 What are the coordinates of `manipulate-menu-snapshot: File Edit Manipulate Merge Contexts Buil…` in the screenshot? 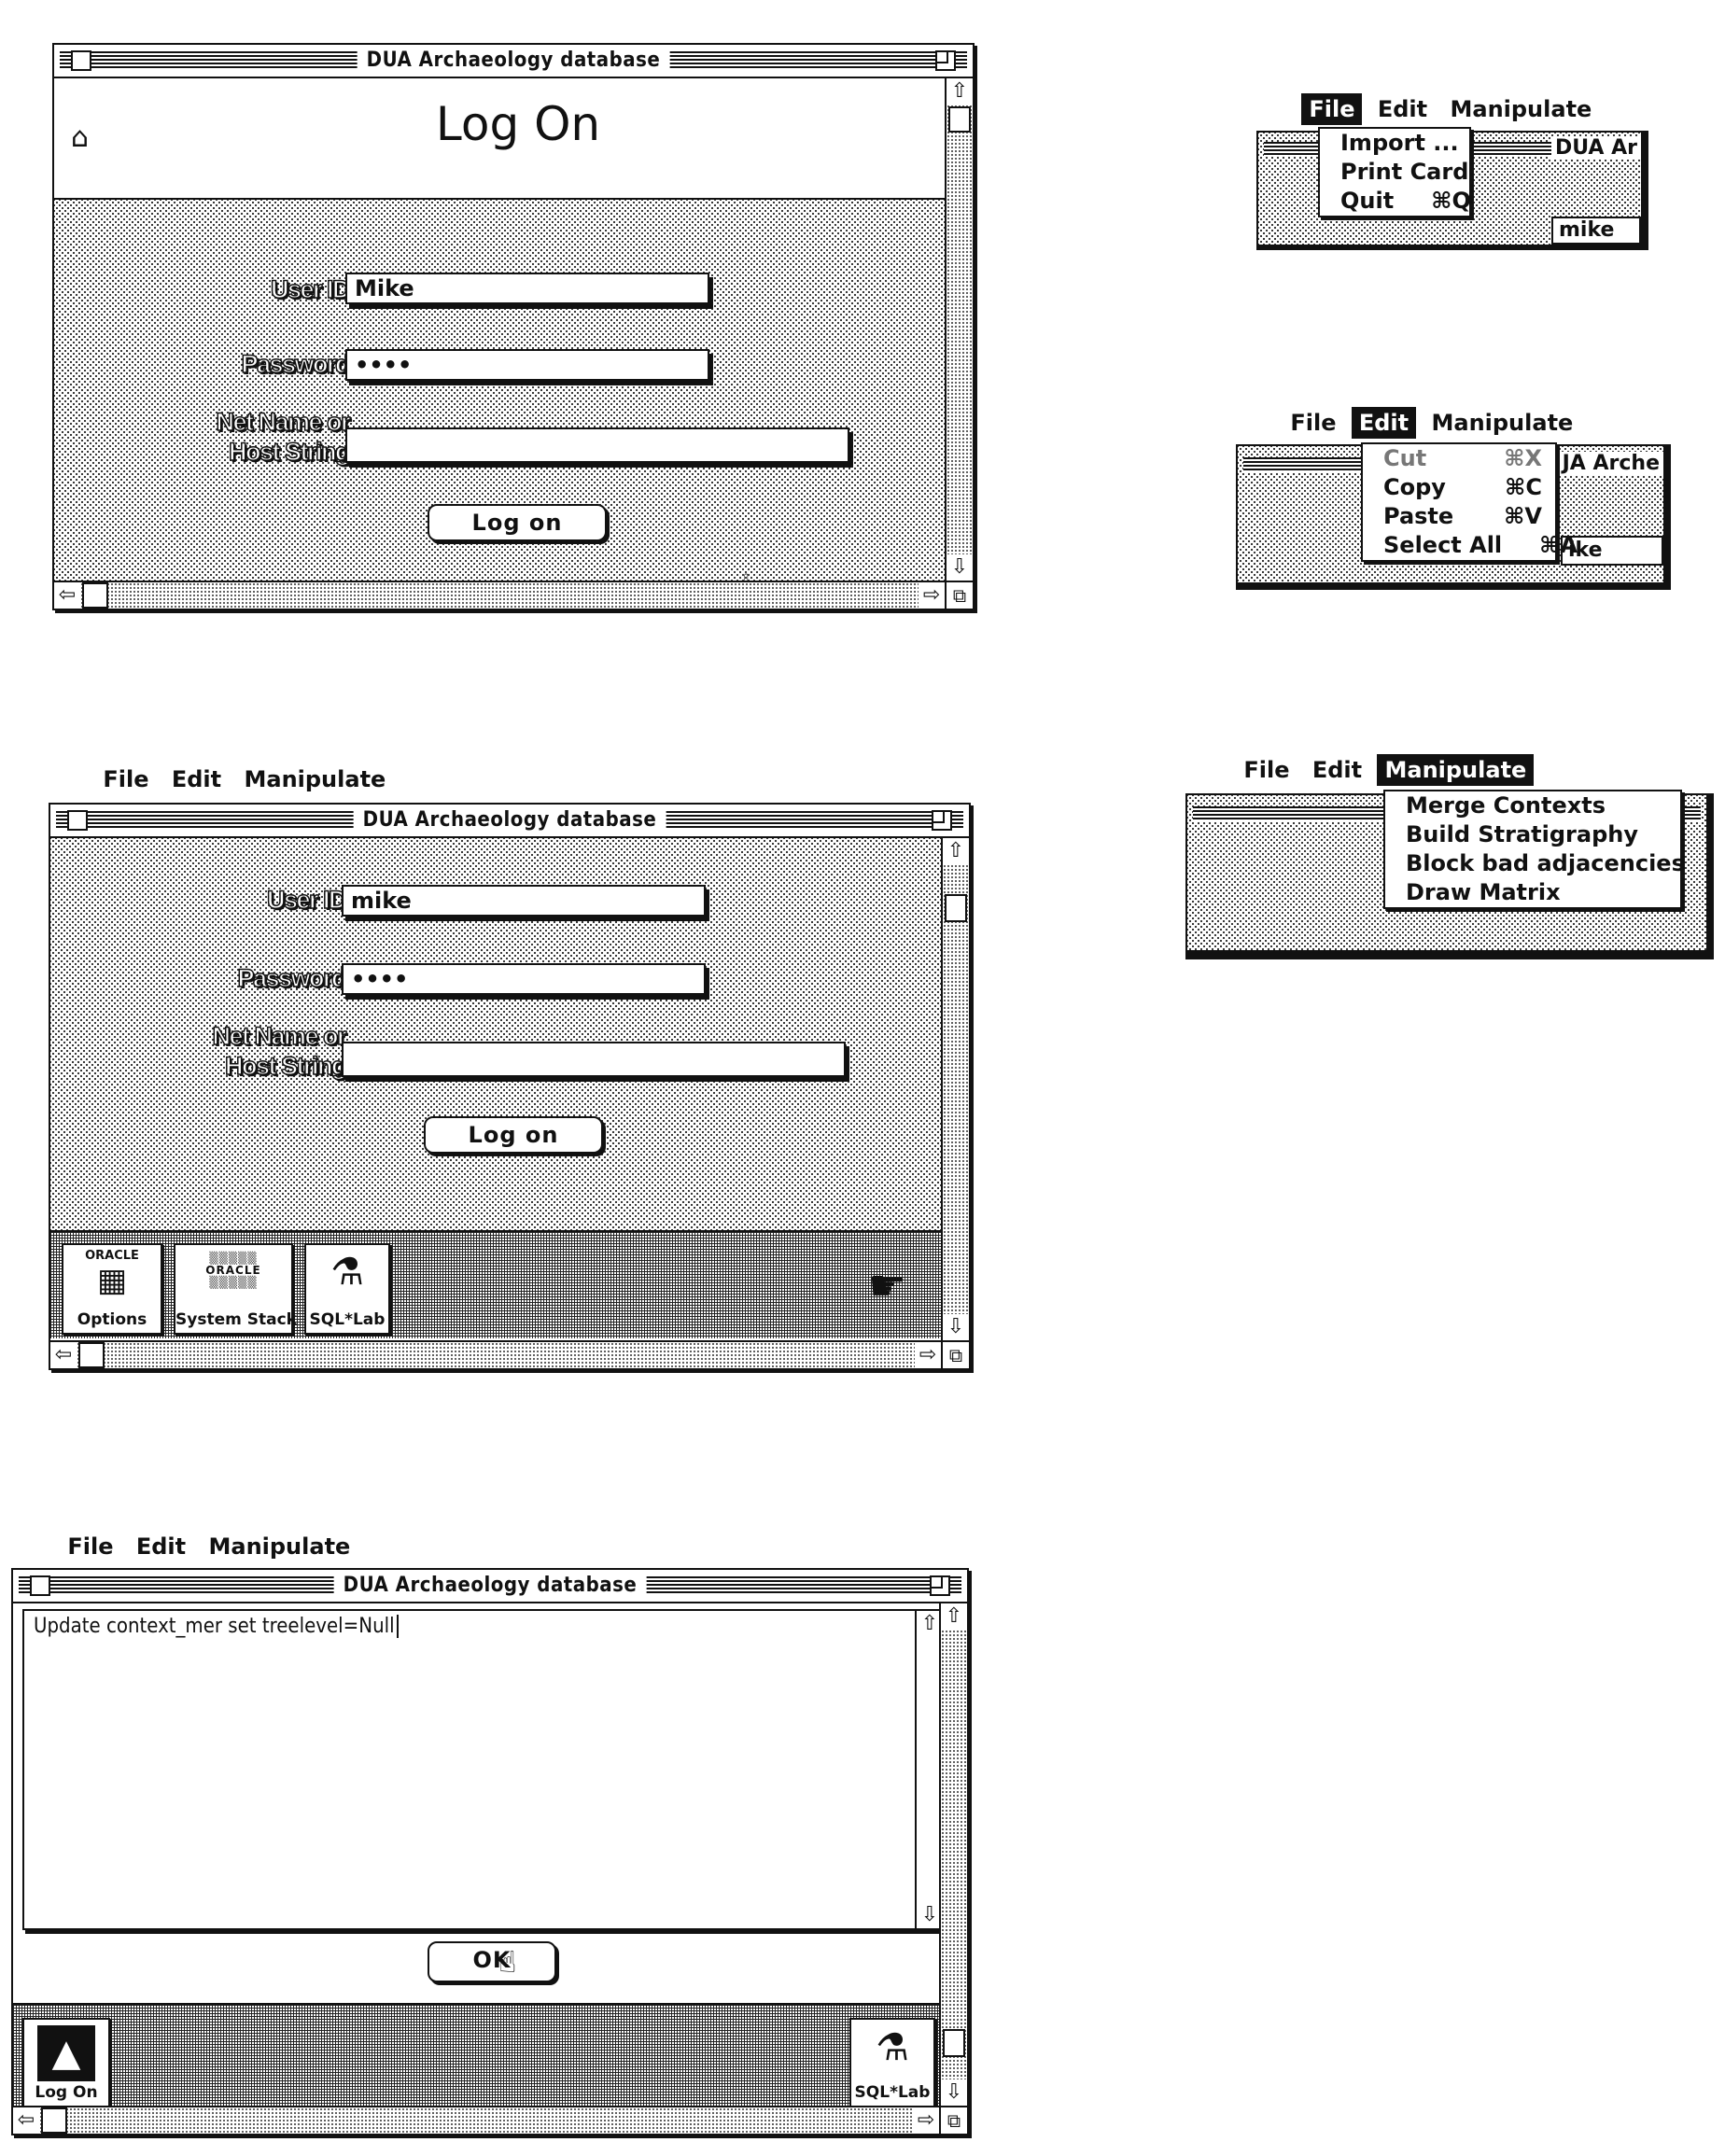 It's located at (1451, 856).